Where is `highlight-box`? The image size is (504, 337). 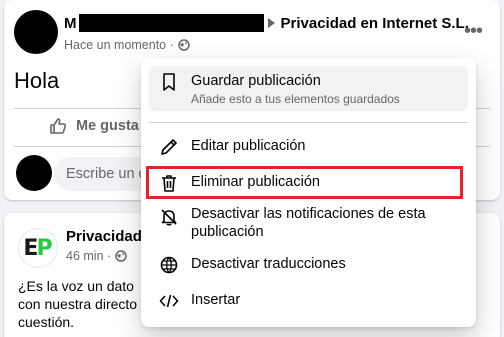 highlight-box is located at coordinates (304, 182).